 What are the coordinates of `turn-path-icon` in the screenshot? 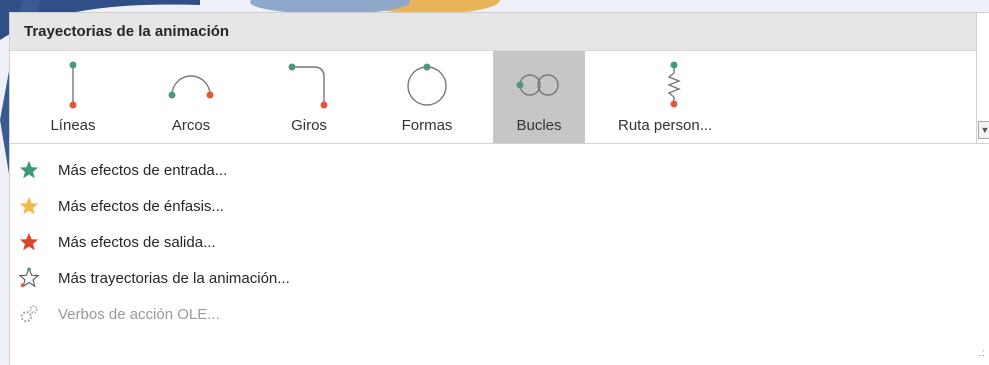 It's located at (308, 86).